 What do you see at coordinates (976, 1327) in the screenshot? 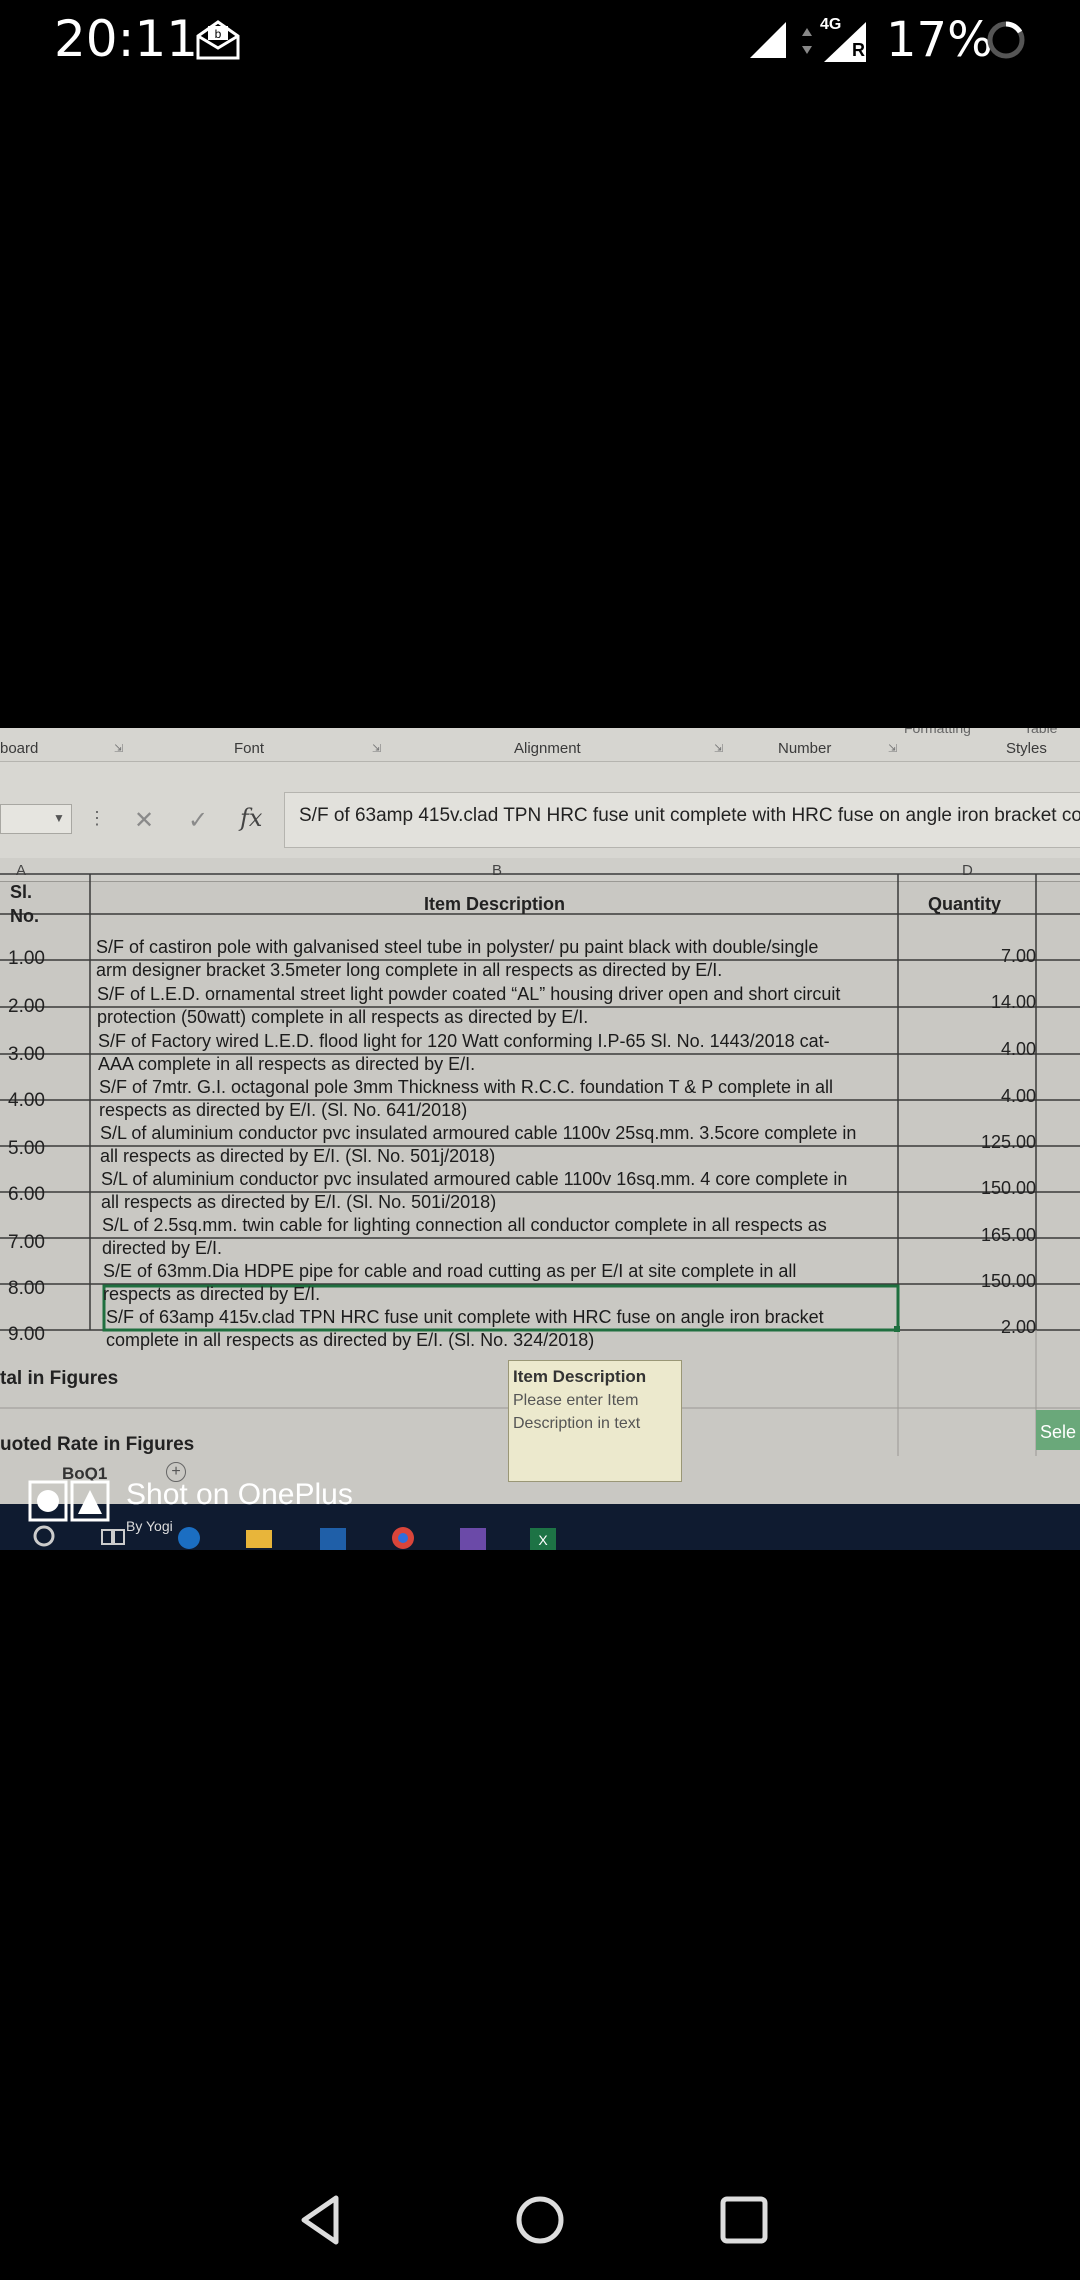
I see `quantity-cell: 2.00` at bounding box center [976, 1327].